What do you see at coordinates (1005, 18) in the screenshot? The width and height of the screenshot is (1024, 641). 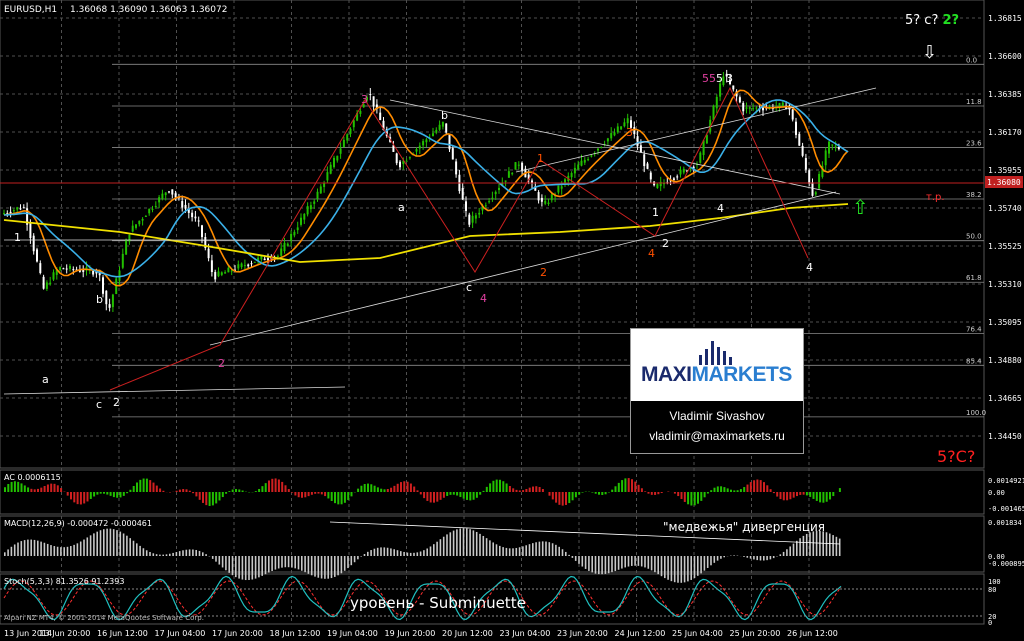 I see `y-tick-label: 1.36815` at bounding box center [1005, 18].